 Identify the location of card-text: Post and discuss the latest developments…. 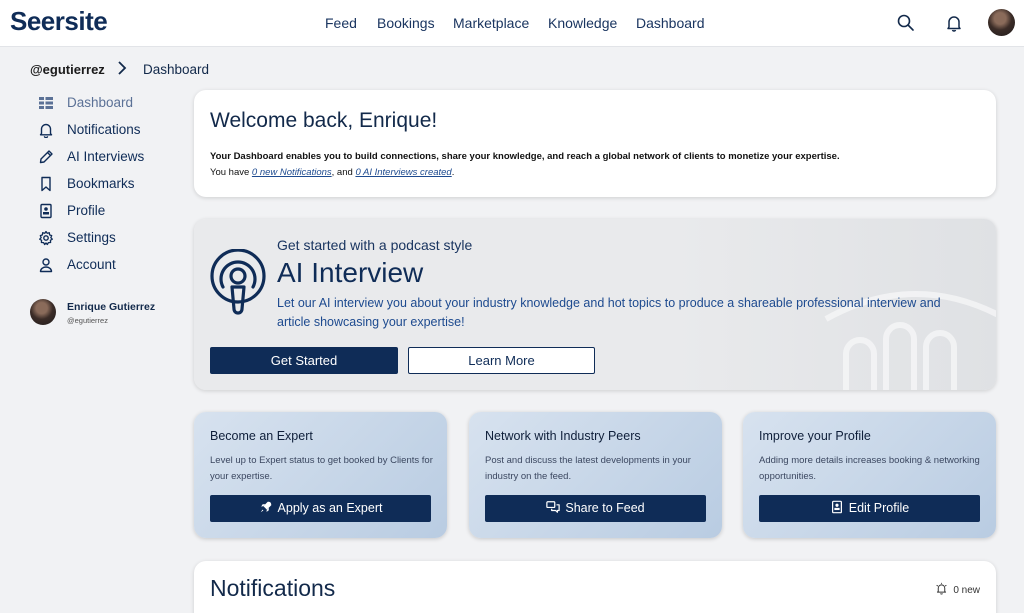
(588, 468).